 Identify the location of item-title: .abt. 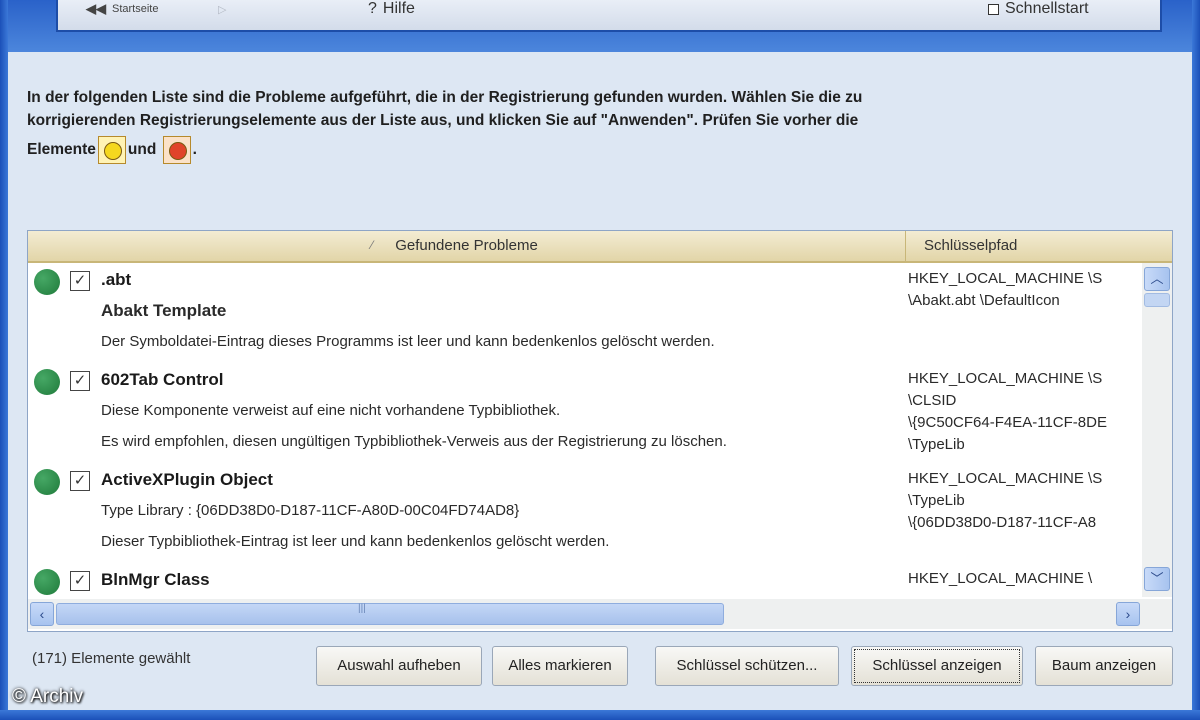
(116, 279).